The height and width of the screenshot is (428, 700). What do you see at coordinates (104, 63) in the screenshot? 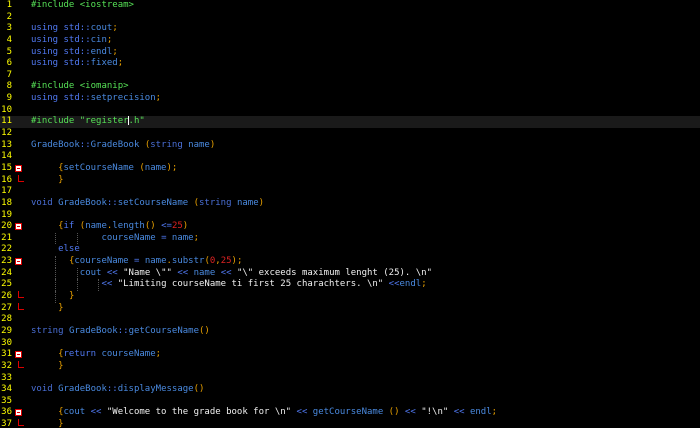
I see `code-token: fixed` at bounding box center [104, 63].